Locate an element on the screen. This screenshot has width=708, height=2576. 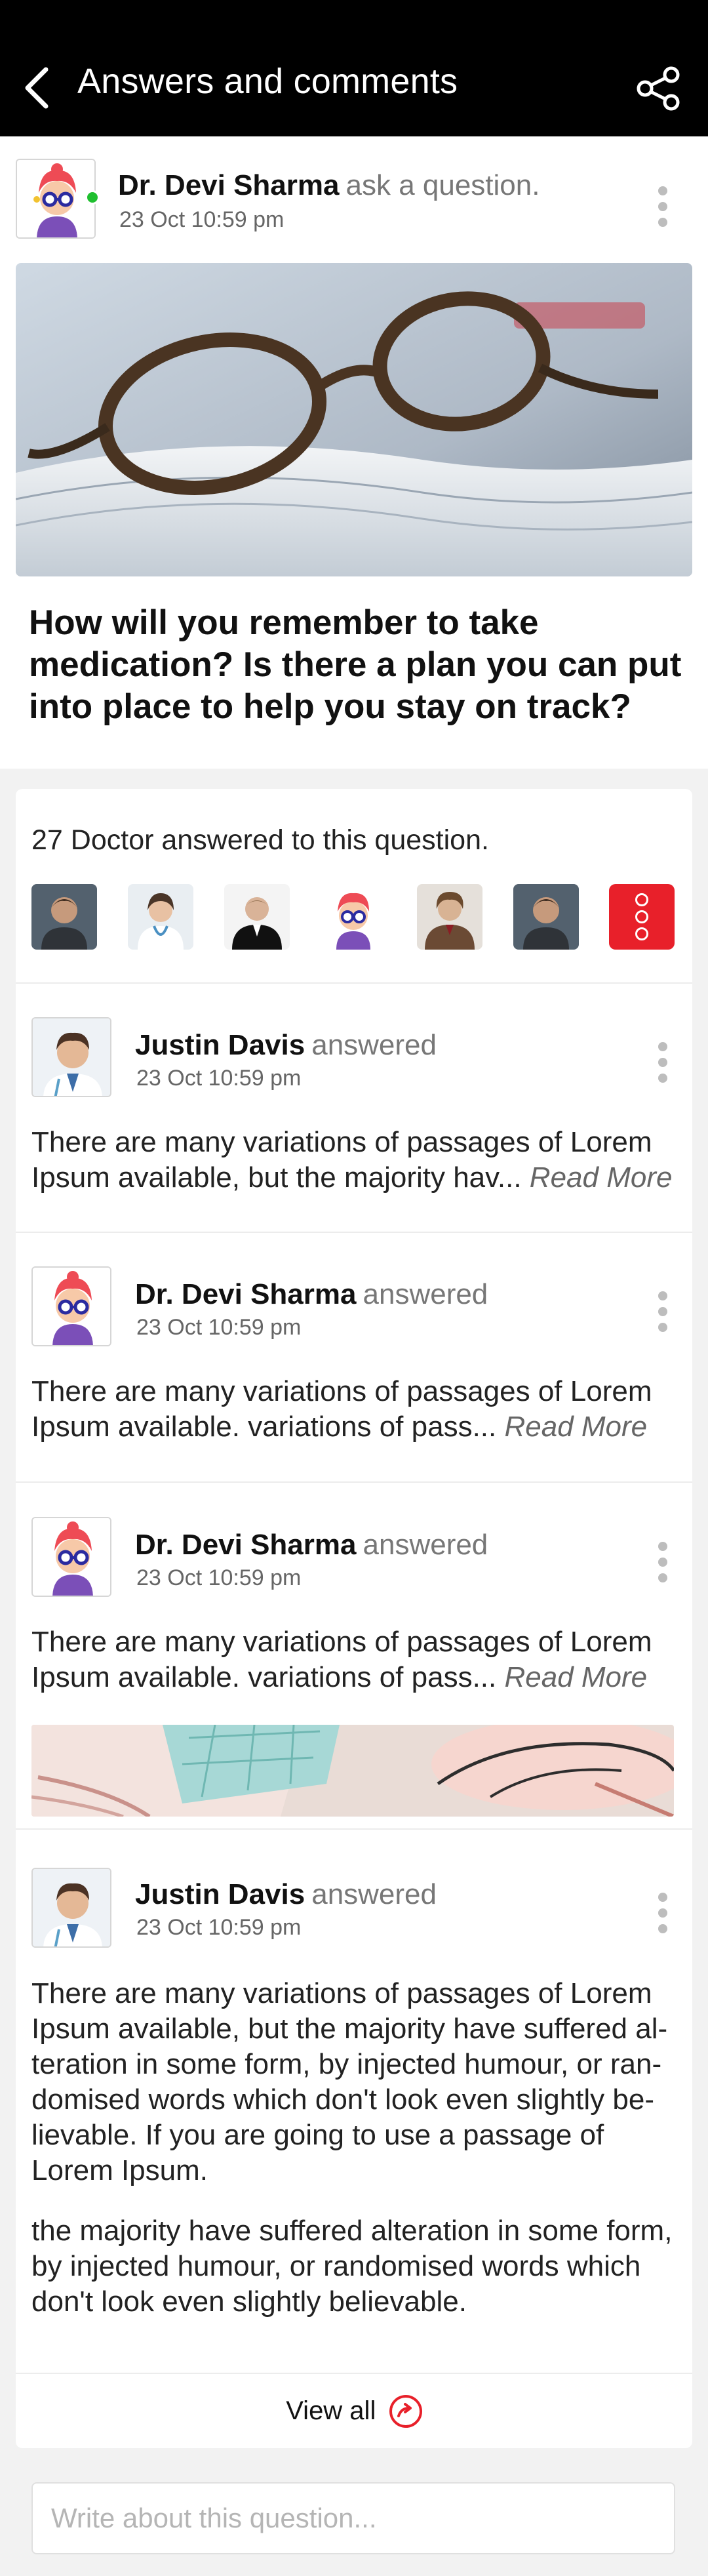
page-title: Answers and comments is located at coordinates (267, 81).